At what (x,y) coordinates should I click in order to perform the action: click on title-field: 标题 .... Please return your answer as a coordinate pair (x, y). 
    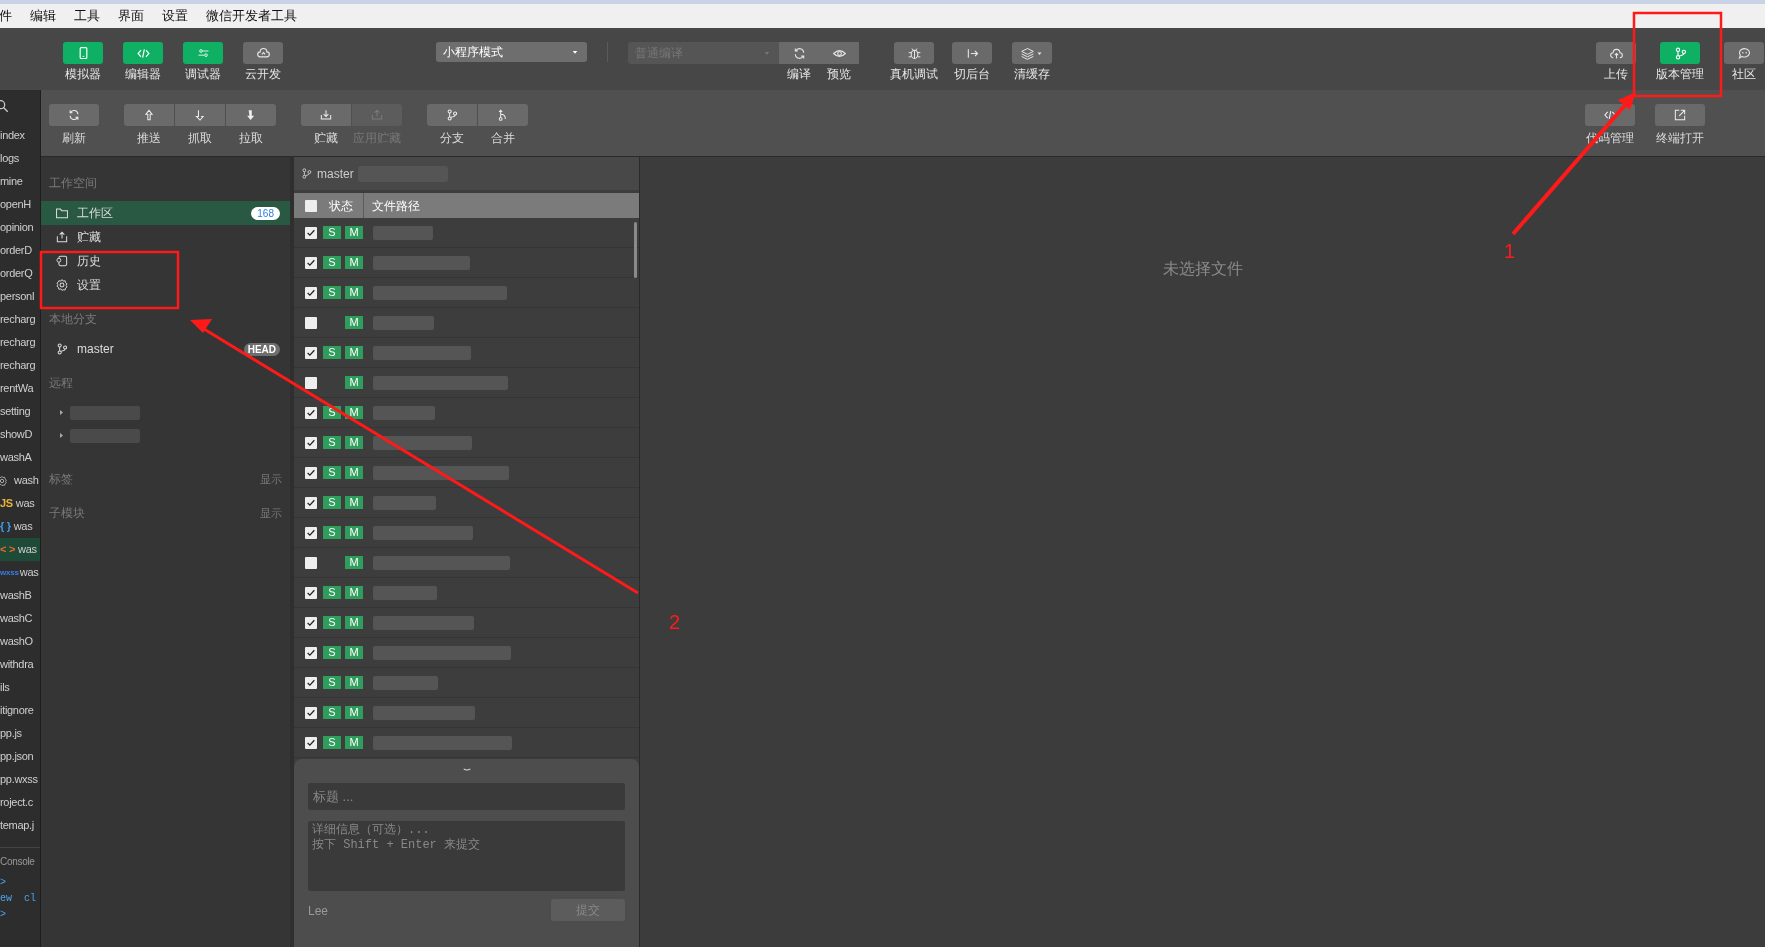
    Looking at the image, I should click on (466, 796).